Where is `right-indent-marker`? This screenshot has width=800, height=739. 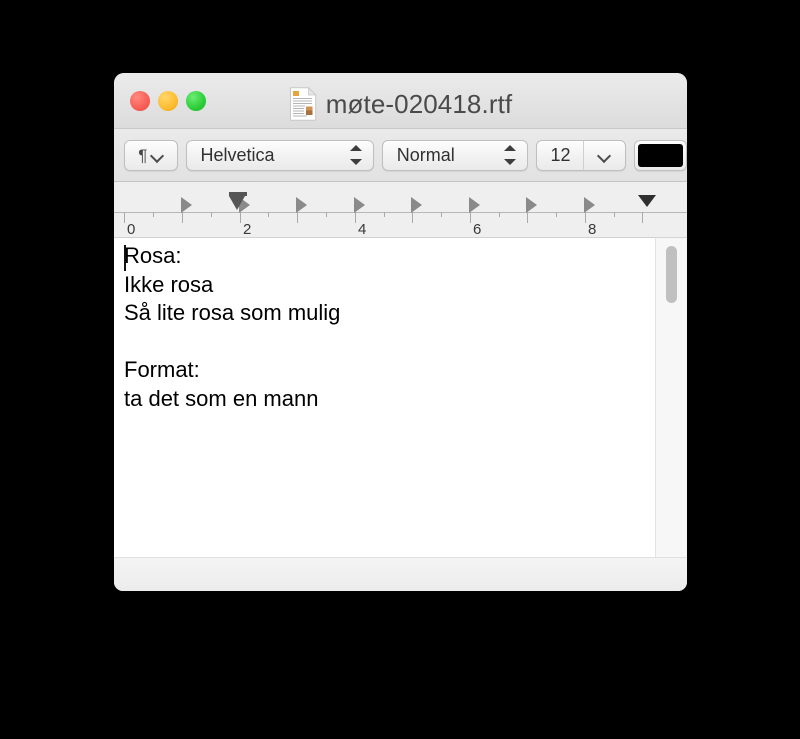
right-indent-marker is located at coordinates (647, 201).